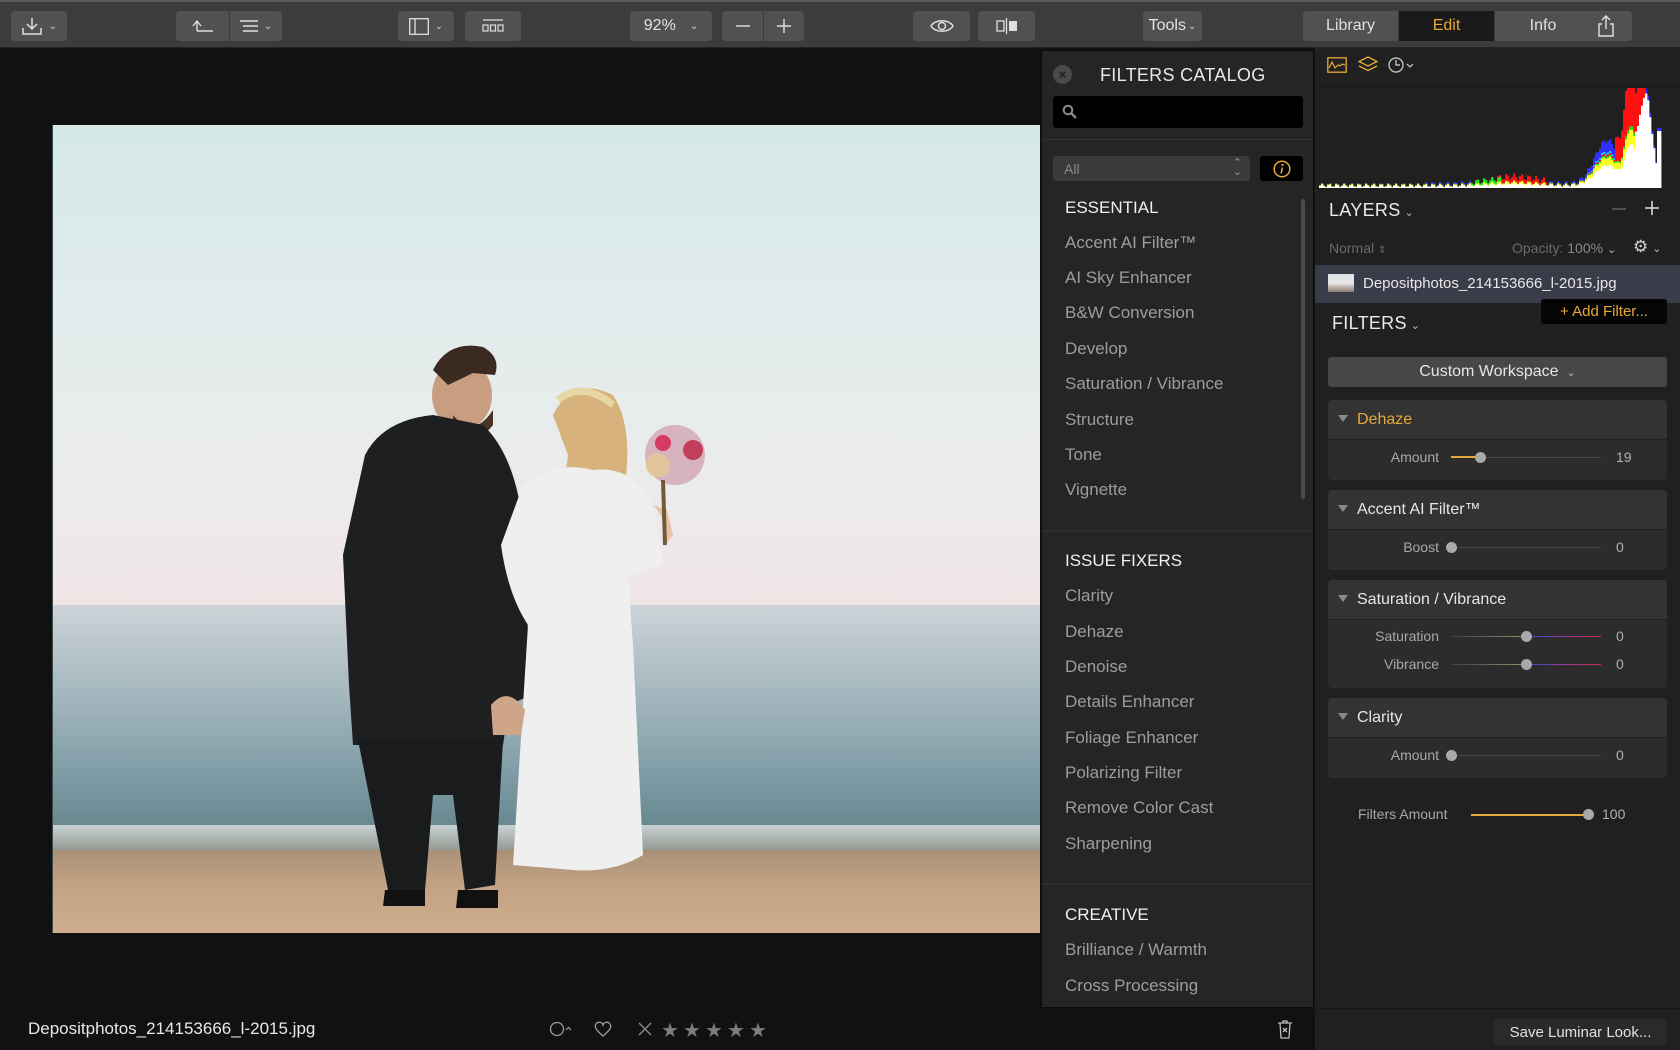 This screenshot has width=1680, height=1050. Describe the element at coordinates (1337, 65) in the screenshot. I see `histogram-icon` at that location.